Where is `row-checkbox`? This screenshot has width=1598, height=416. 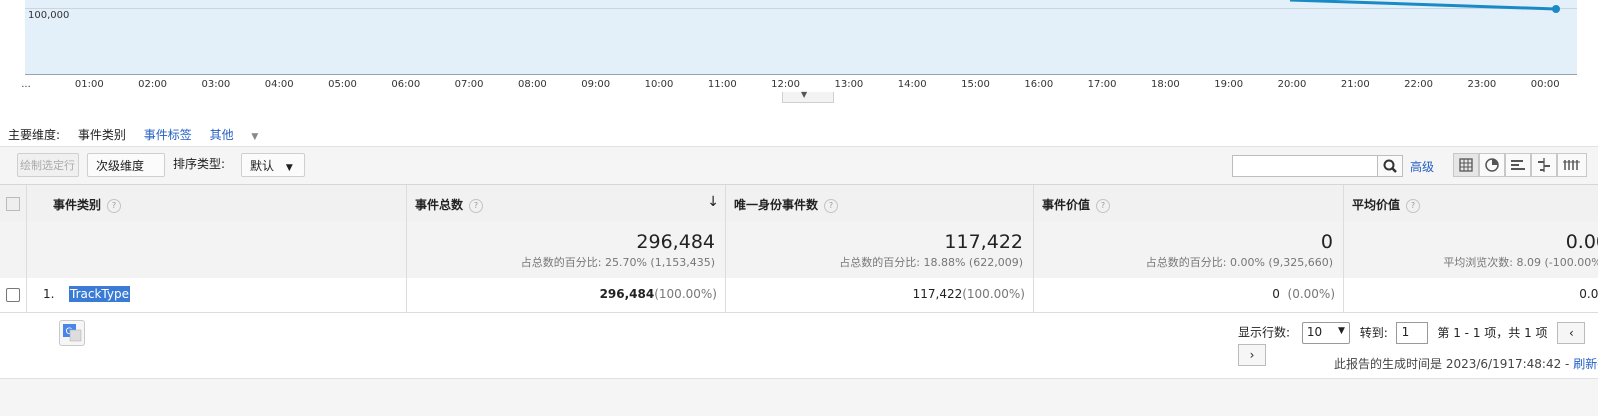
row-checkbox is located at coordinates (13, 295).